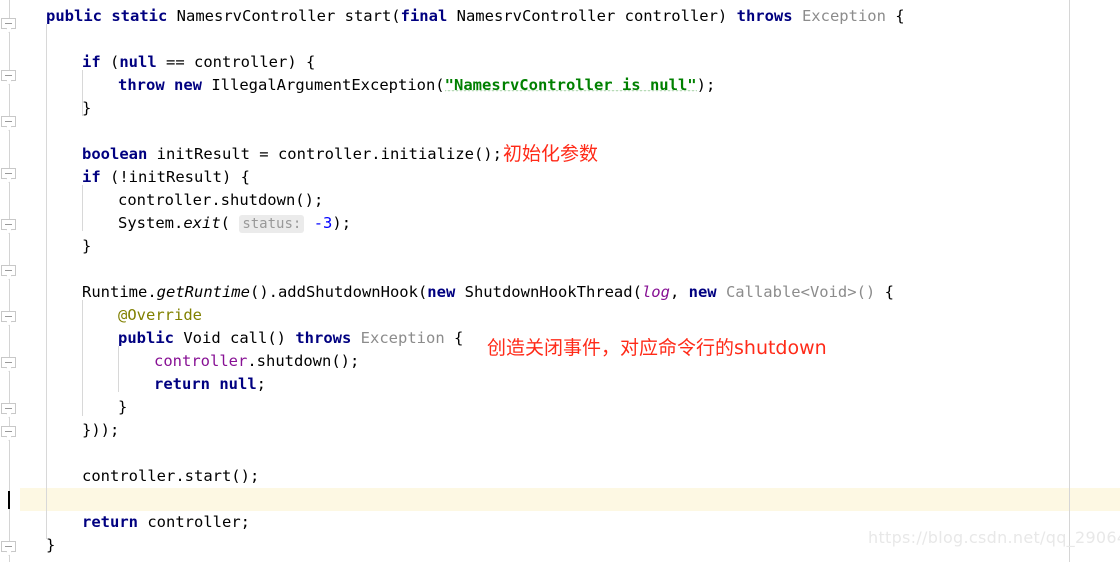 The image size is (1120, 562). What do you see at coordinates (157, 62) in the screenshot?
I see `code-line: if (null == controller) {` at bounding box center [157, 62].